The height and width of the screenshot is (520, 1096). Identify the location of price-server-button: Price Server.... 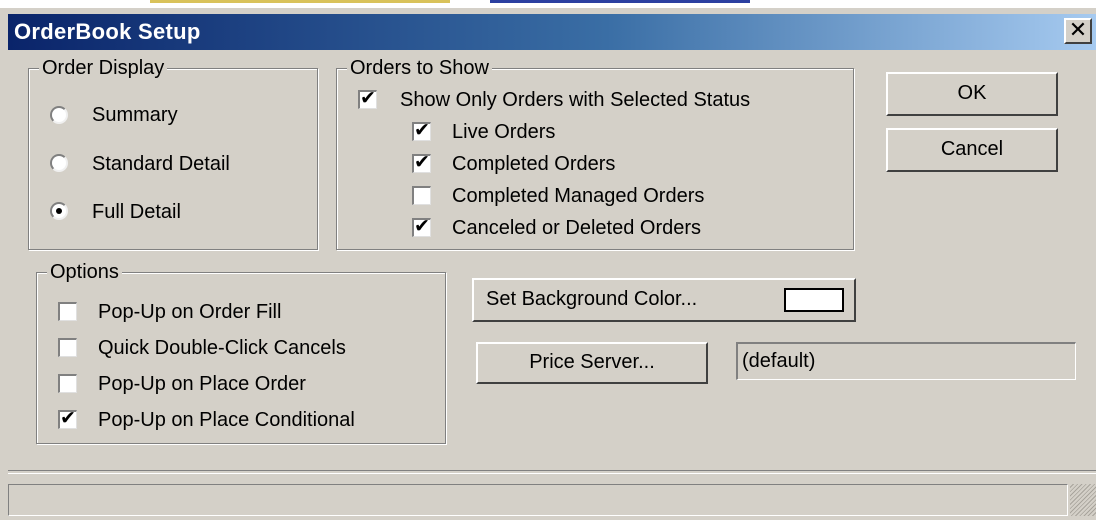
(592, 363).